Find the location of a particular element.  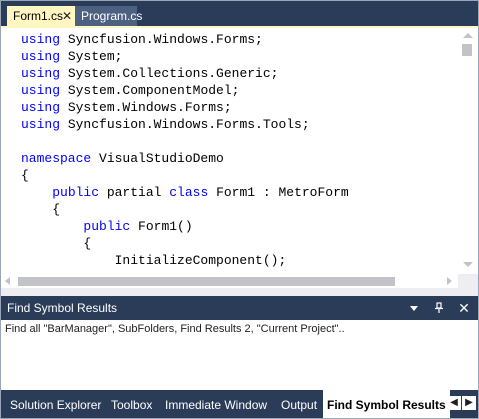

code-line: using Syncfusion.Windows.Forms; is located at coordinates (185, 39).